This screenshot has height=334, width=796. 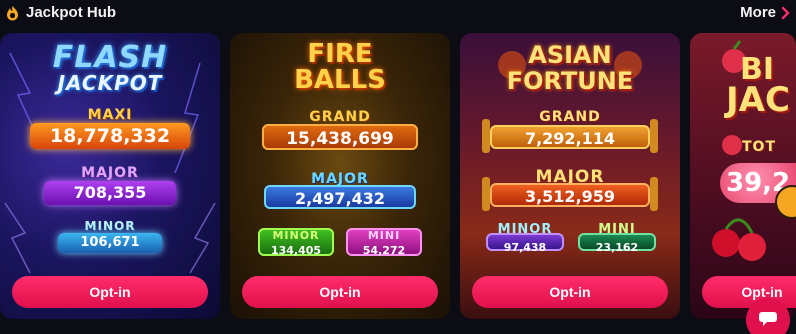 I want to click on tier-value: 3,512,959, so click(x=570, y=195).